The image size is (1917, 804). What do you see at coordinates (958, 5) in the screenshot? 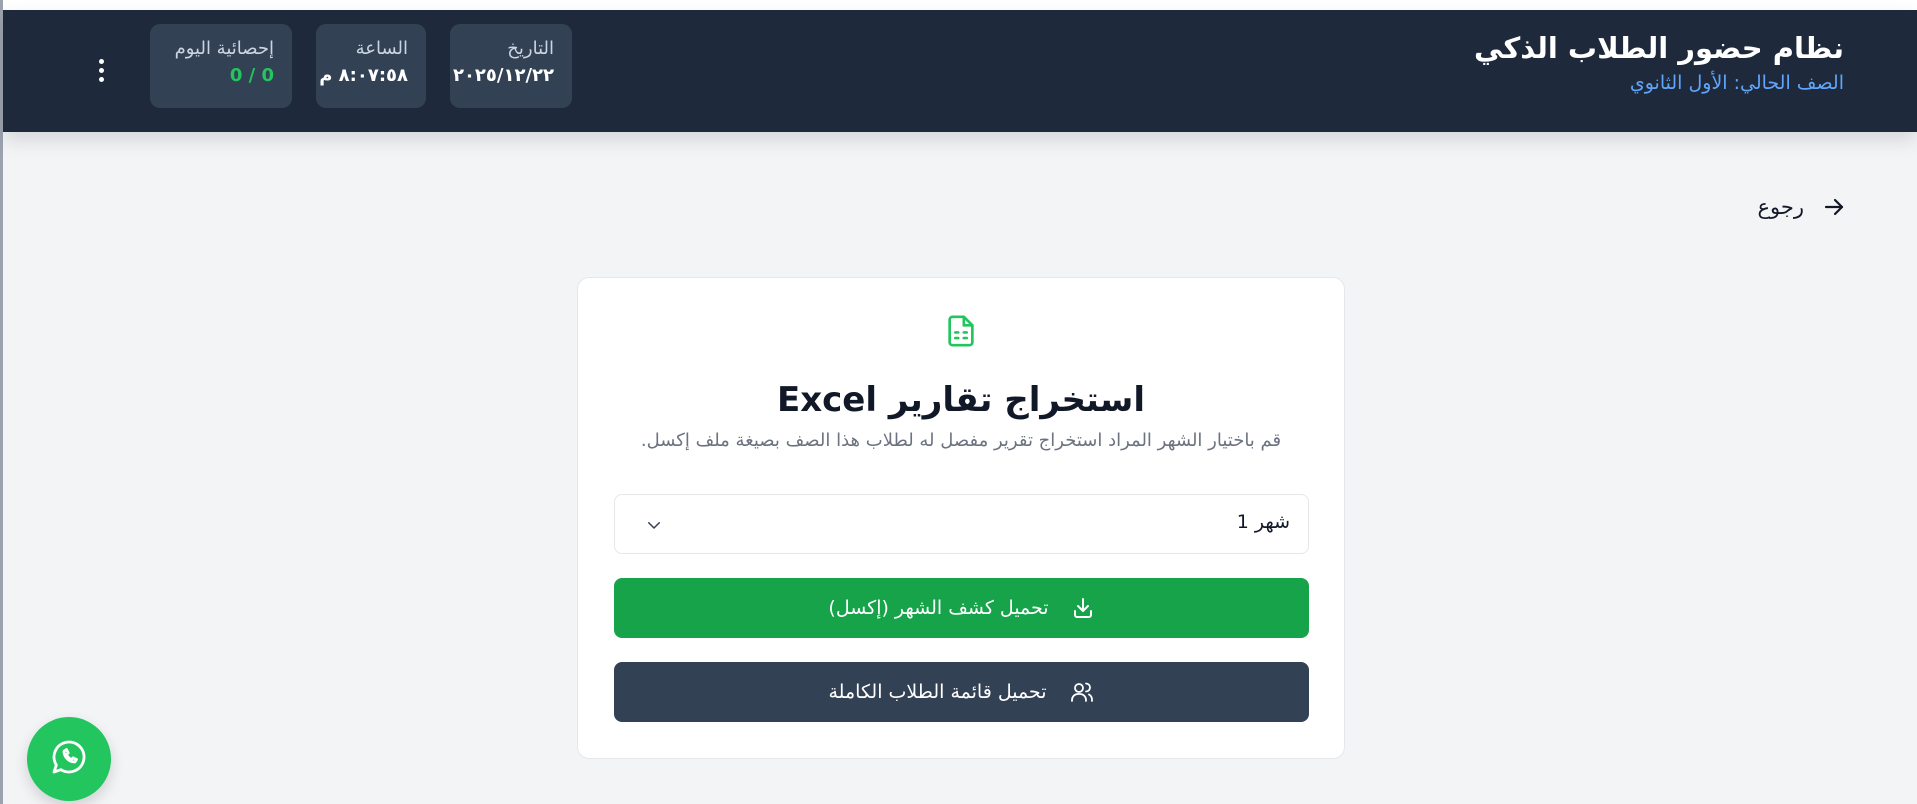
I see `top-strip` at bounding box center [958, 5].